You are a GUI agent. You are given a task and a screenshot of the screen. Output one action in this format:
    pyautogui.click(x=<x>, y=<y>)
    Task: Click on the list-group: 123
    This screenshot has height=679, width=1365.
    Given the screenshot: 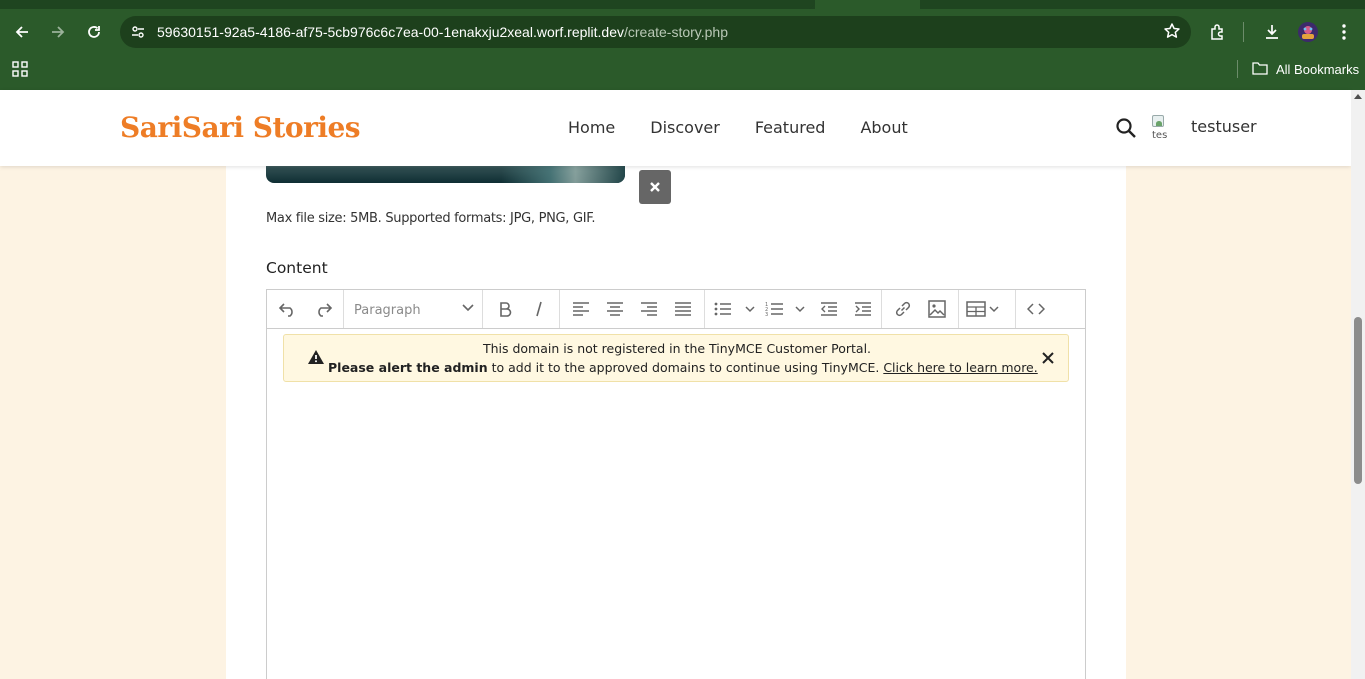 What is the action you would take?
    pyautogui.click(x=793, y=309)
    